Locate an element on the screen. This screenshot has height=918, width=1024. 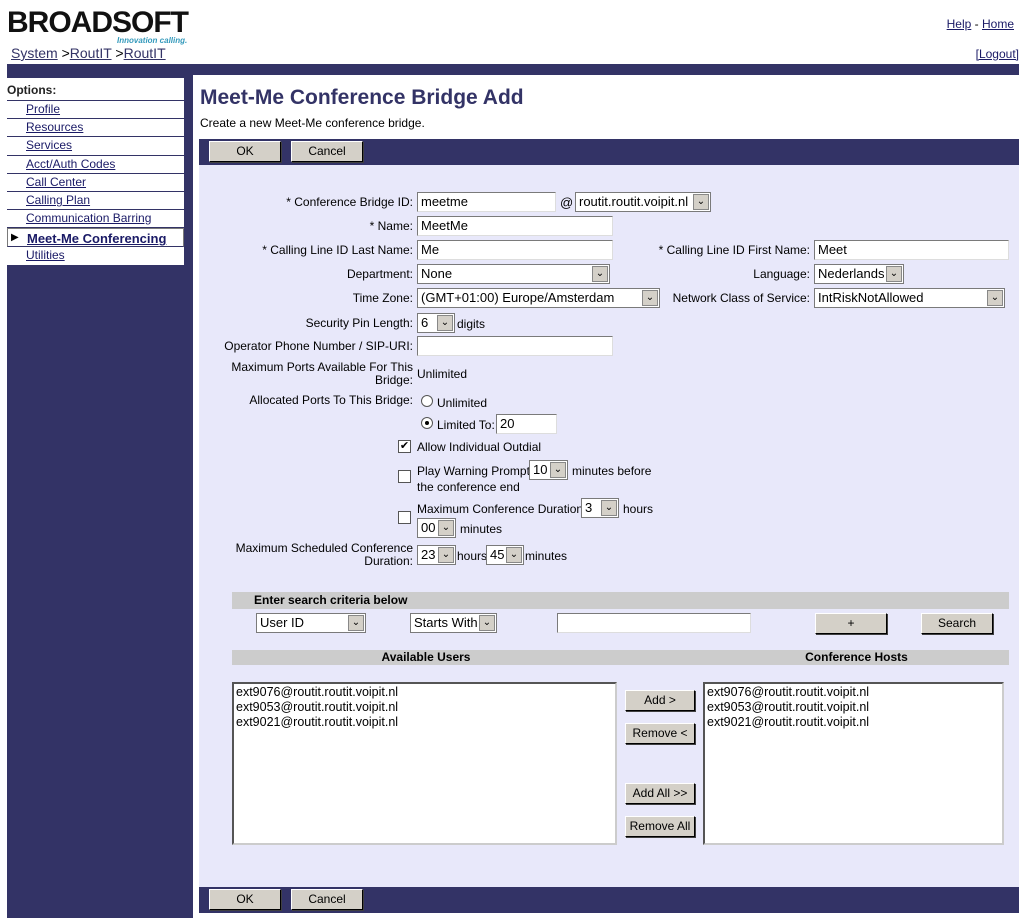
logout-link: [Logout] is located at coordinates (997, 54).